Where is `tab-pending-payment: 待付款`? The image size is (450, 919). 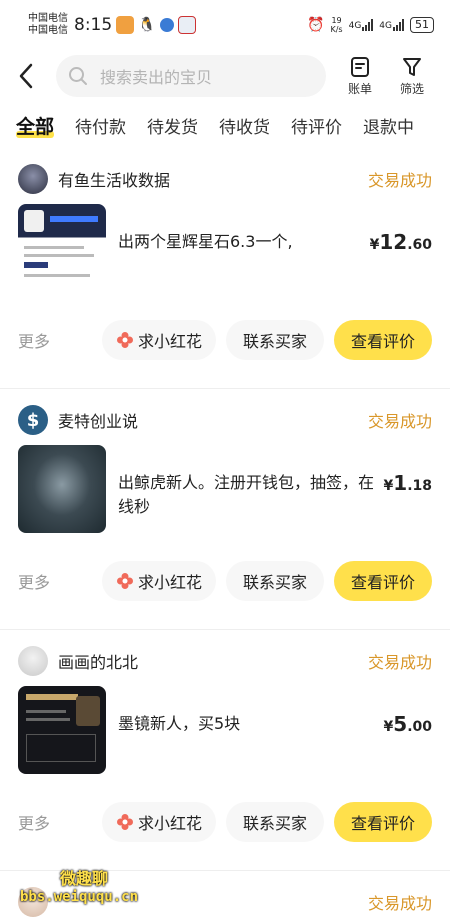
tab-pending-payment: 待付款 is located at coordinates (100, 125).